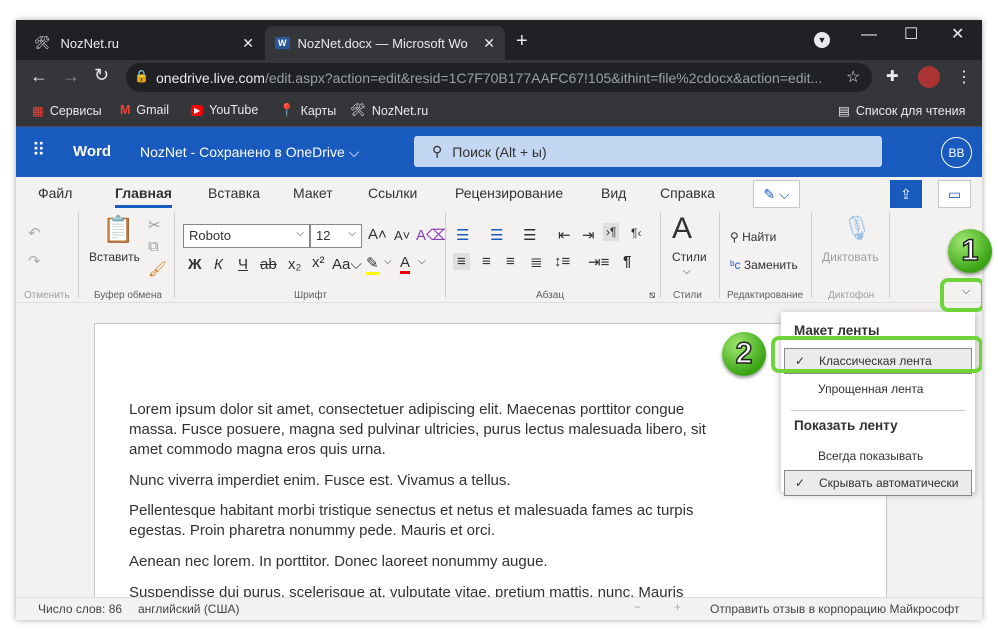  I want to click on ltr-icon: ›¶, so click(611, 232).